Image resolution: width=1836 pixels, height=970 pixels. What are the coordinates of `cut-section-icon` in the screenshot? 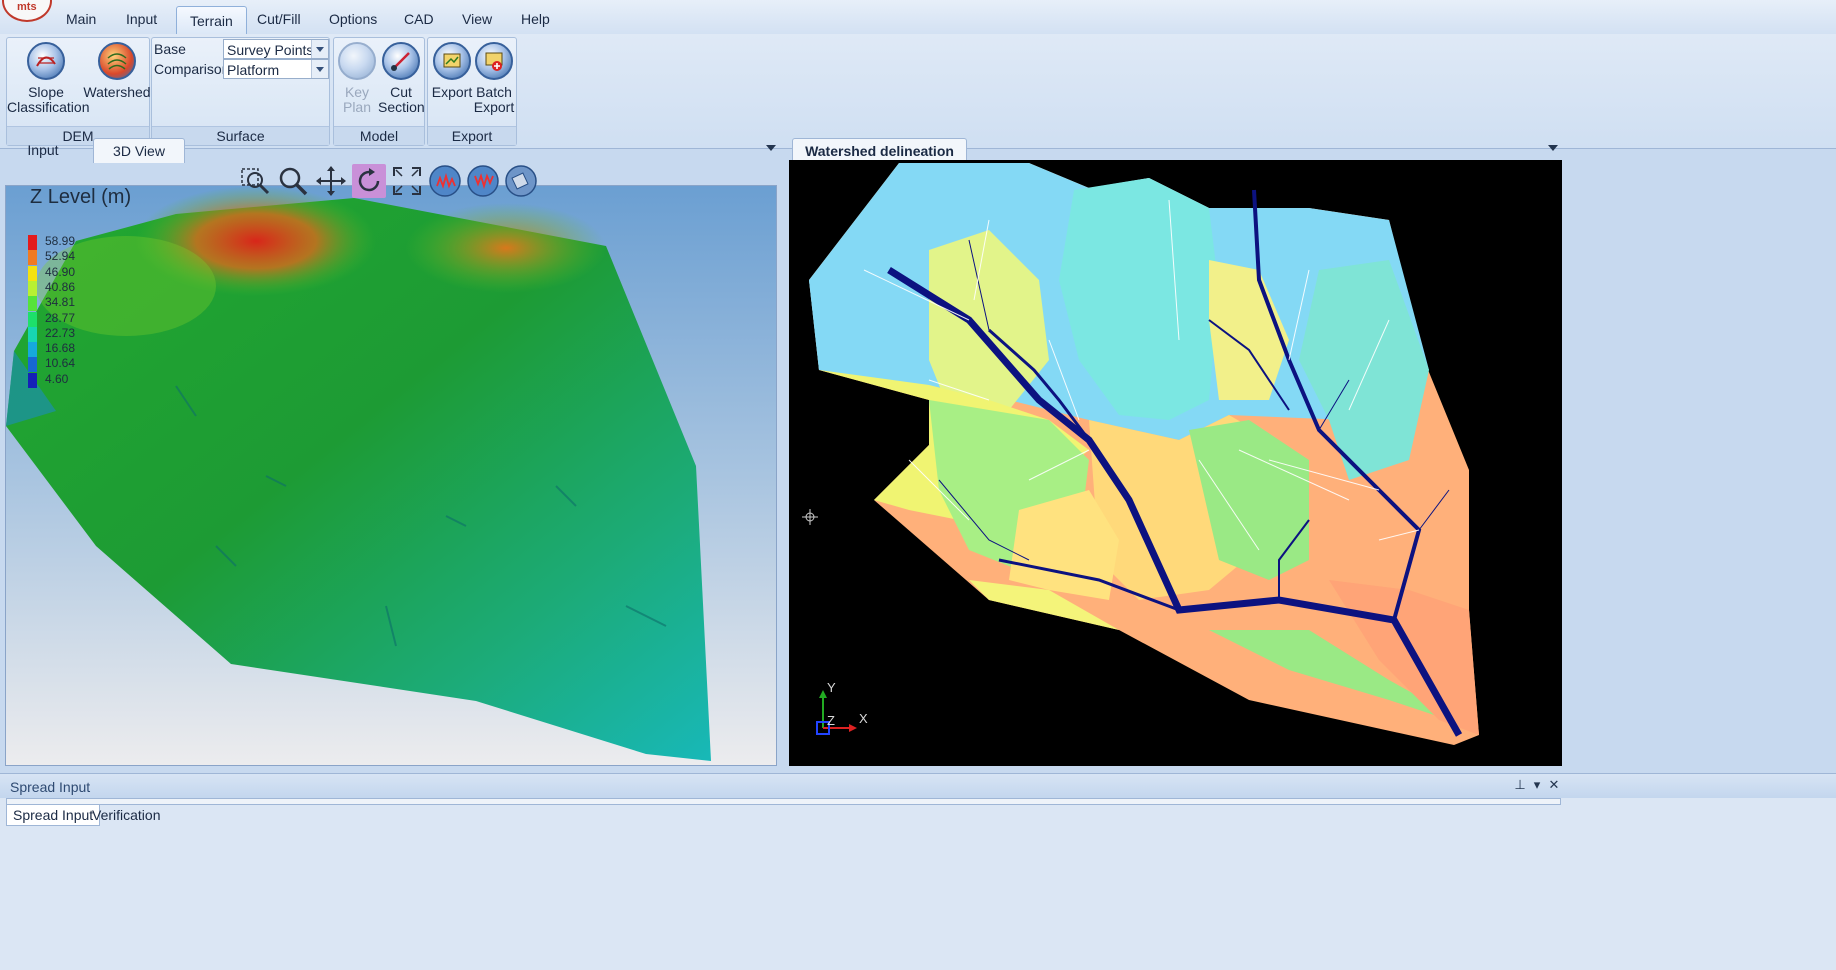 It's located at (401, 61).